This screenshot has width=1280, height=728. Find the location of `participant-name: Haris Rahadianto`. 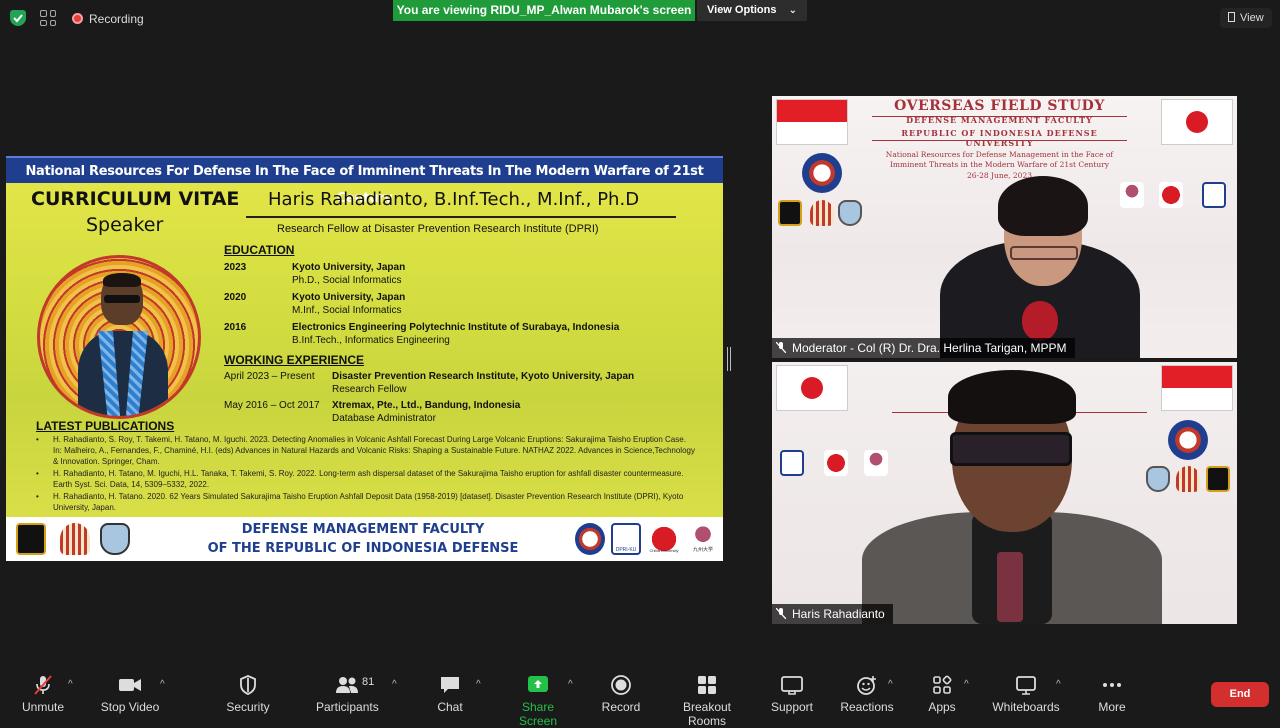

participant-name: Haris Rahadianto is located at coordinates (838, 614).